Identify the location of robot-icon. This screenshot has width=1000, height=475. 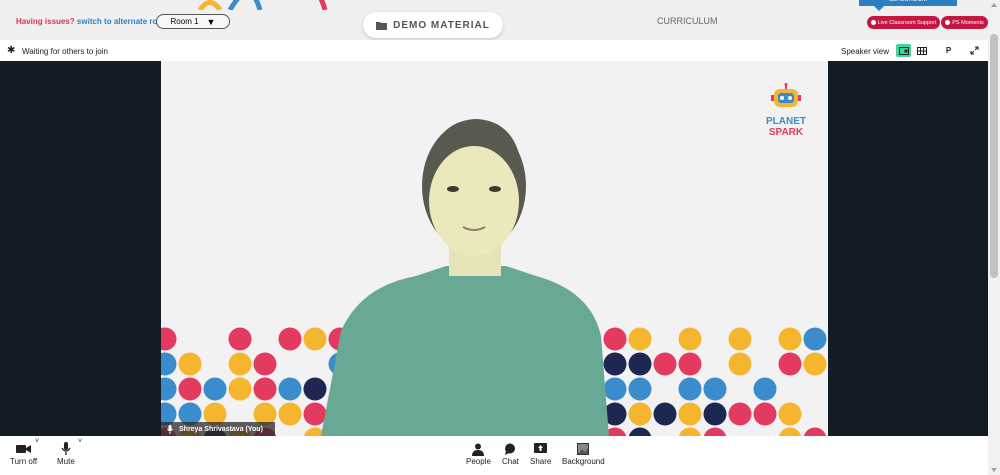
(786, 95).